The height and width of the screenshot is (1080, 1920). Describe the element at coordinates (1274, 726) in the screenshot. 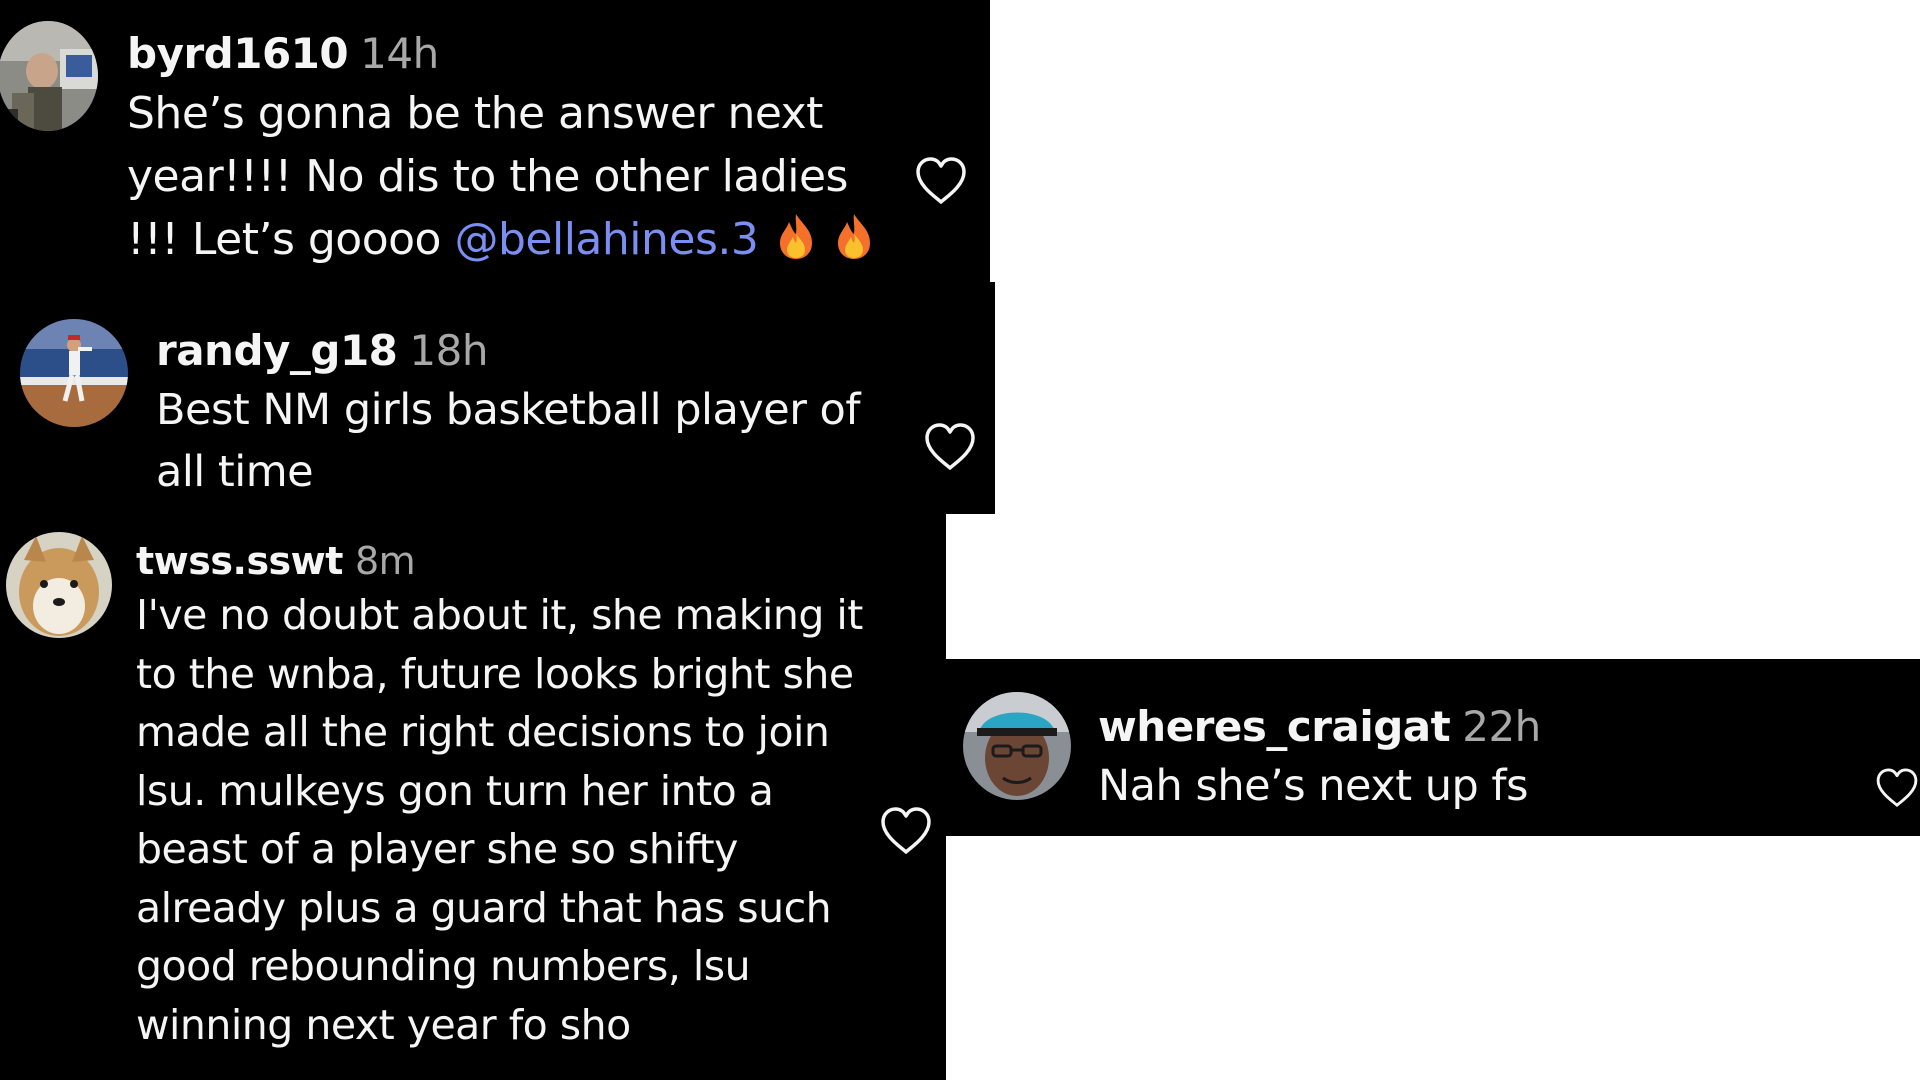

I see `username: wheres_craigat` at that location.